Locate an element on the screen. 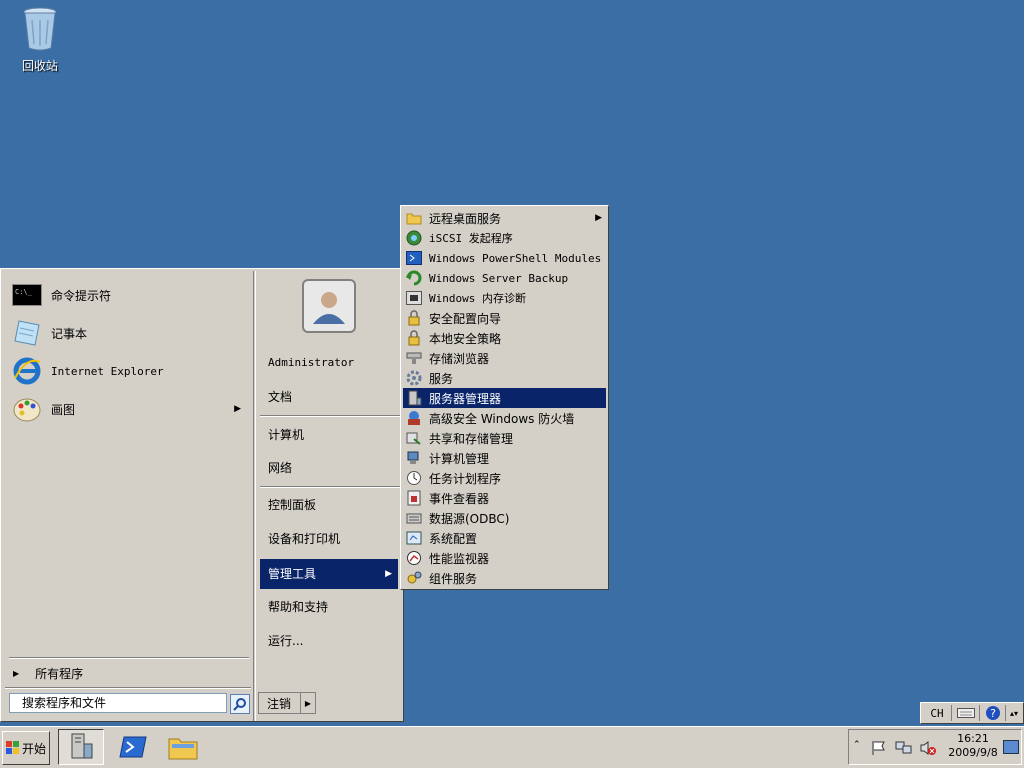 The width and height of the screenshot is (1024, 768). search-button is located at coordinates (240, 704).